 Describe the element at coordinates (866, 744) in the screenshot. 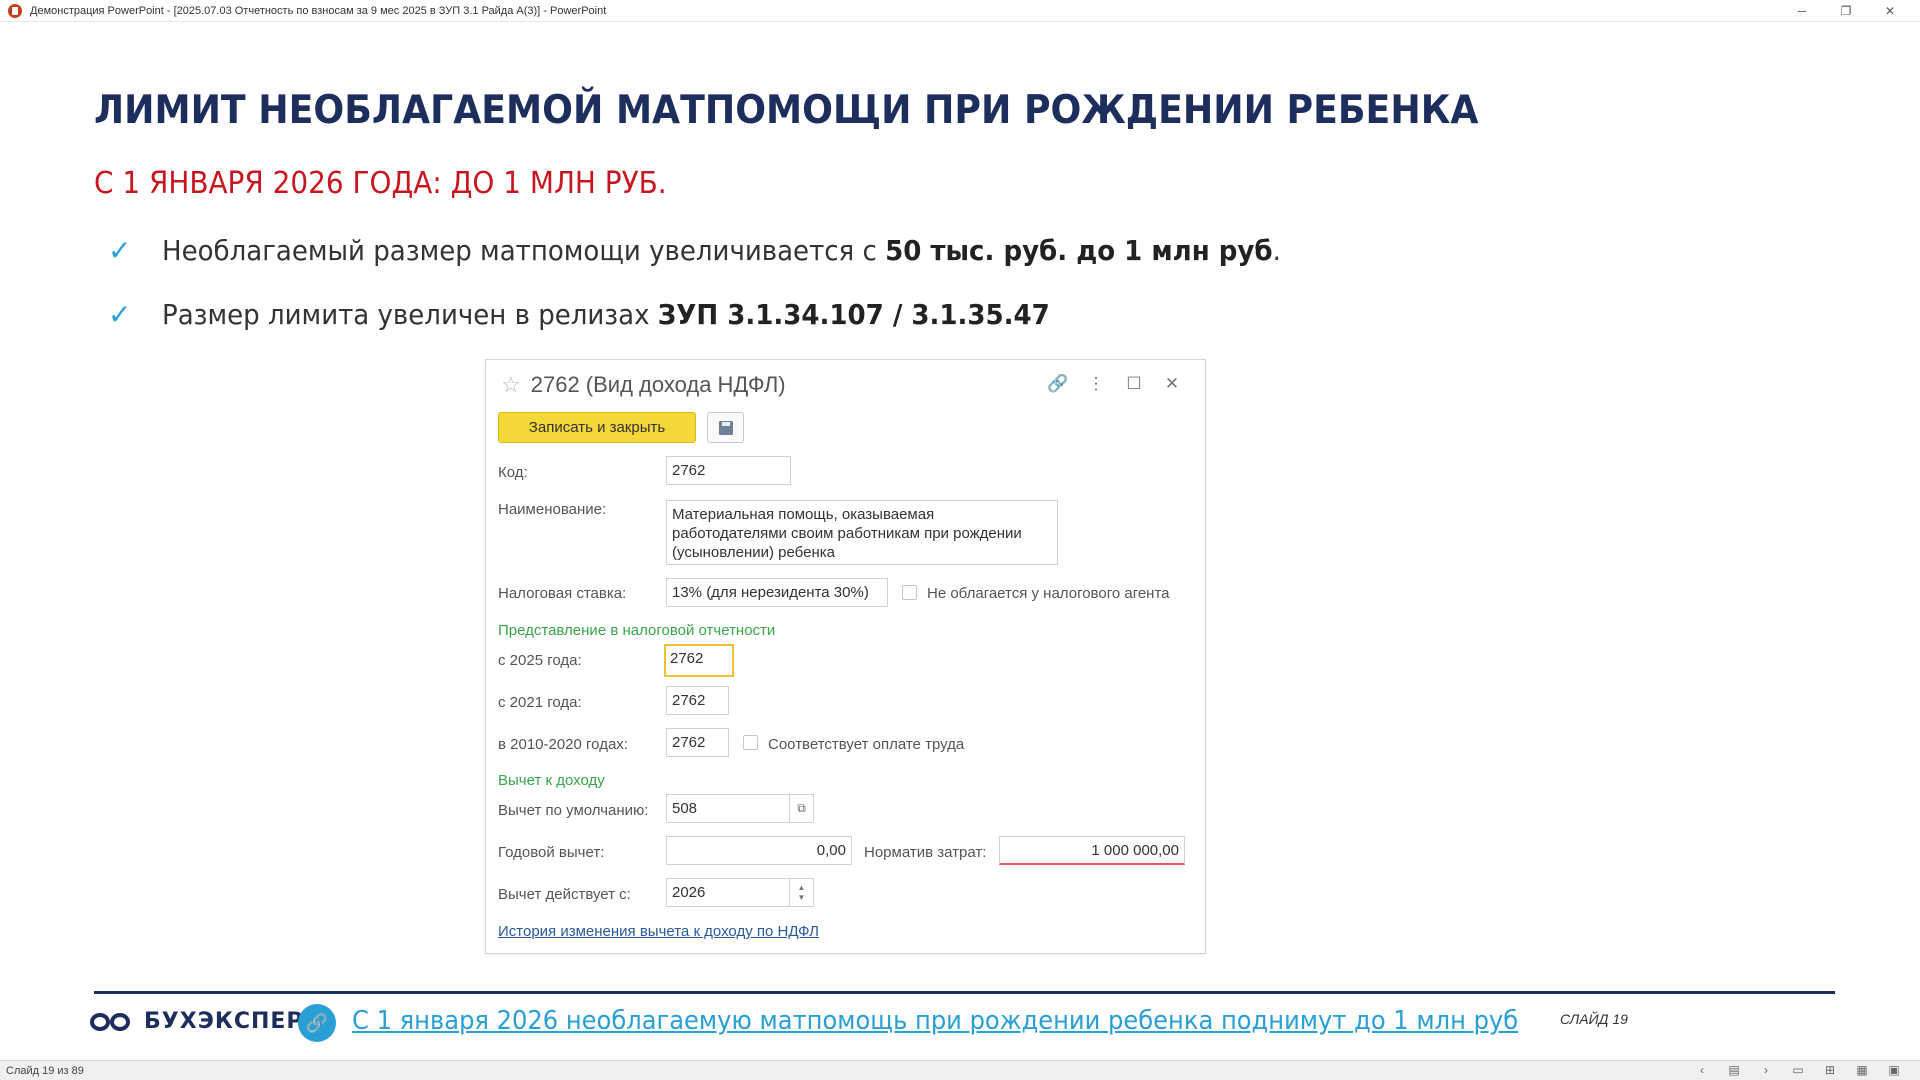

I see `labor-pay-label: Соответствует оплате труда` at that location.